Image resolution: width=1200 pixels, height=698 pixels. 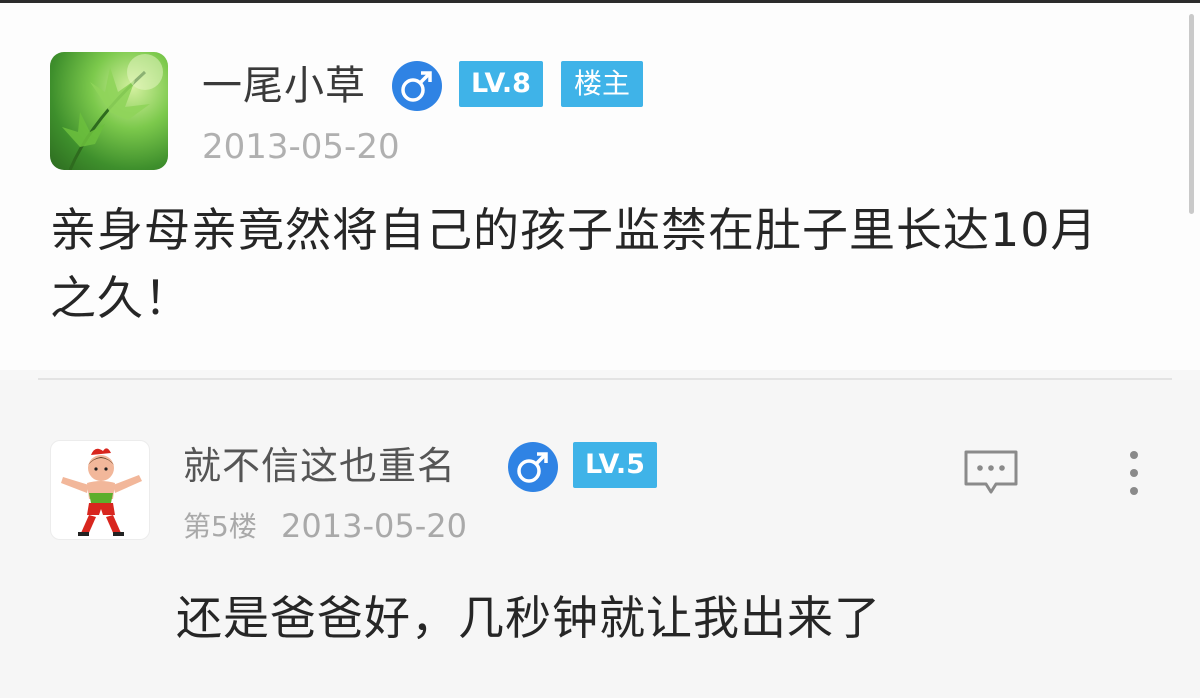 What do you see at coordinates (1134, 475) in the screenshot?
I see `more-options-icon` at bounding box center [1134, 475].